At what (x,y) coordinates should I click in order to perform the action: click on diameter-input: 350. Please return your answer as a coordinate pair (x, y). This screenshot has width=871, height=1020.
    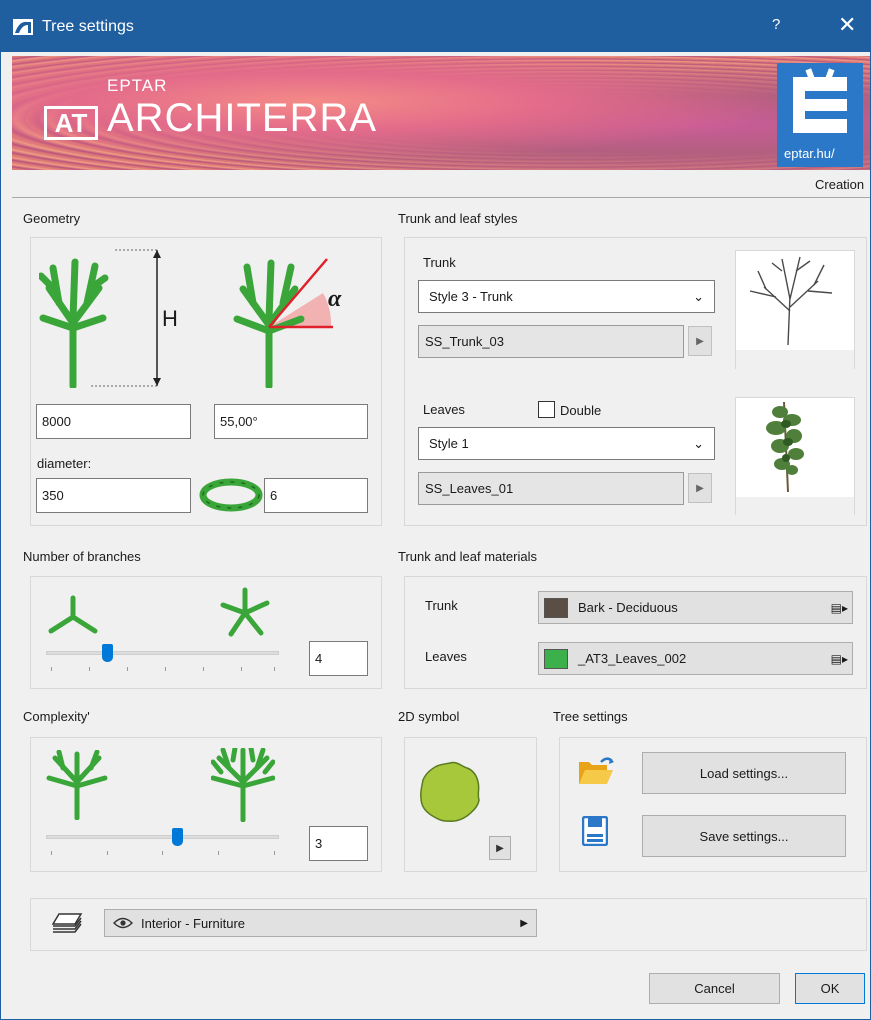
    Looking at the image, I should click on (113, 495).